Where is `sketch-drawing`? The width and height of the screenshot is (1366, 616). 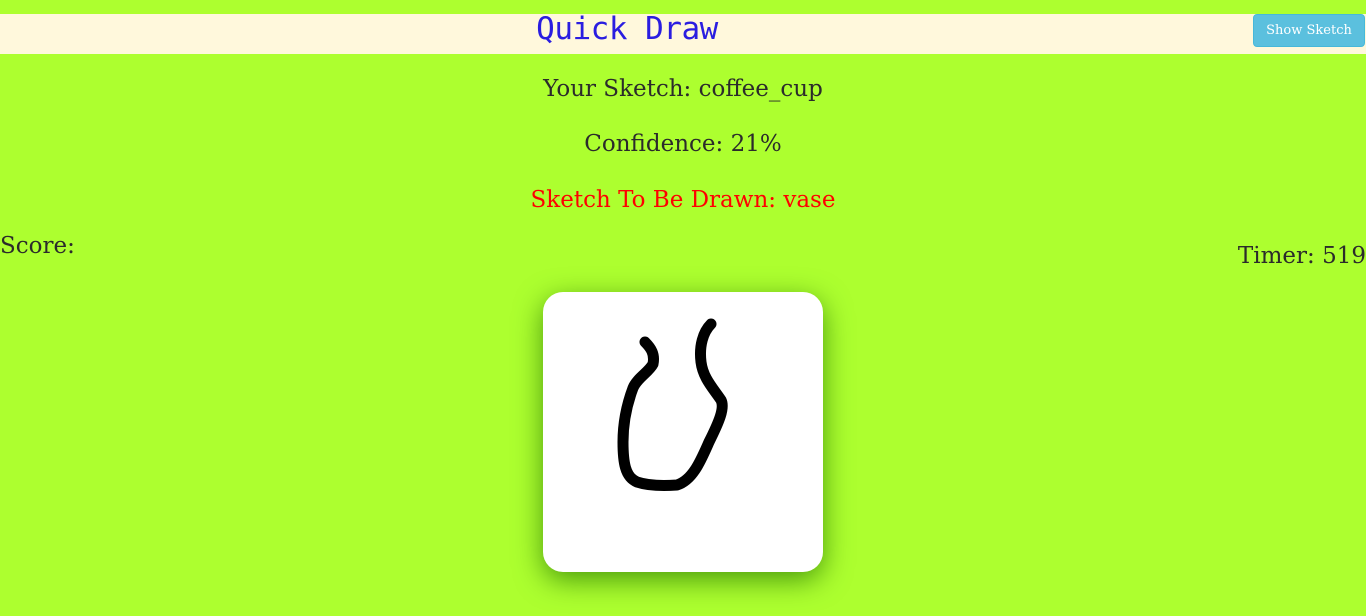 sketch-drawing is located at coordinates (672, 405).